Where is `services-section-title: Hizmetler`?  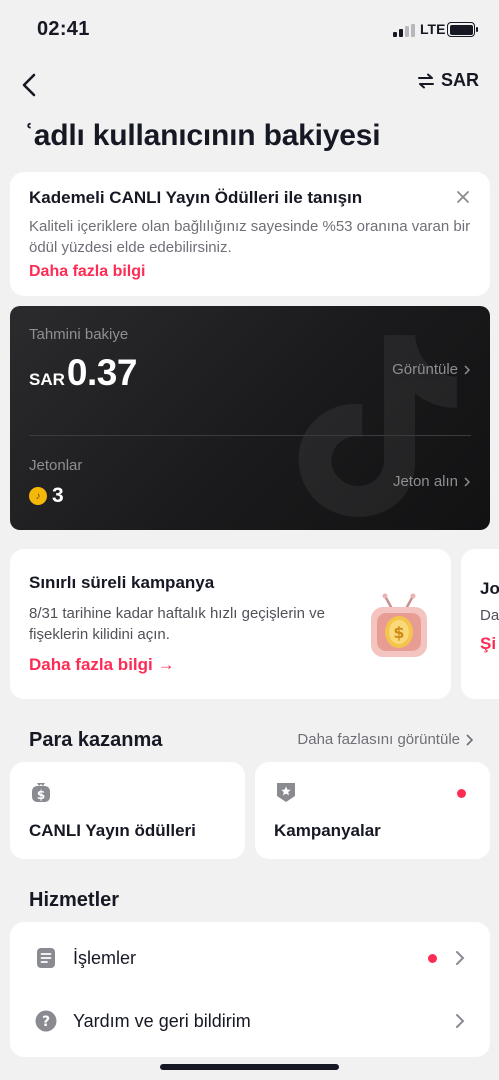 services-section-title: Hizmetler is located at coordinates (74, 900).